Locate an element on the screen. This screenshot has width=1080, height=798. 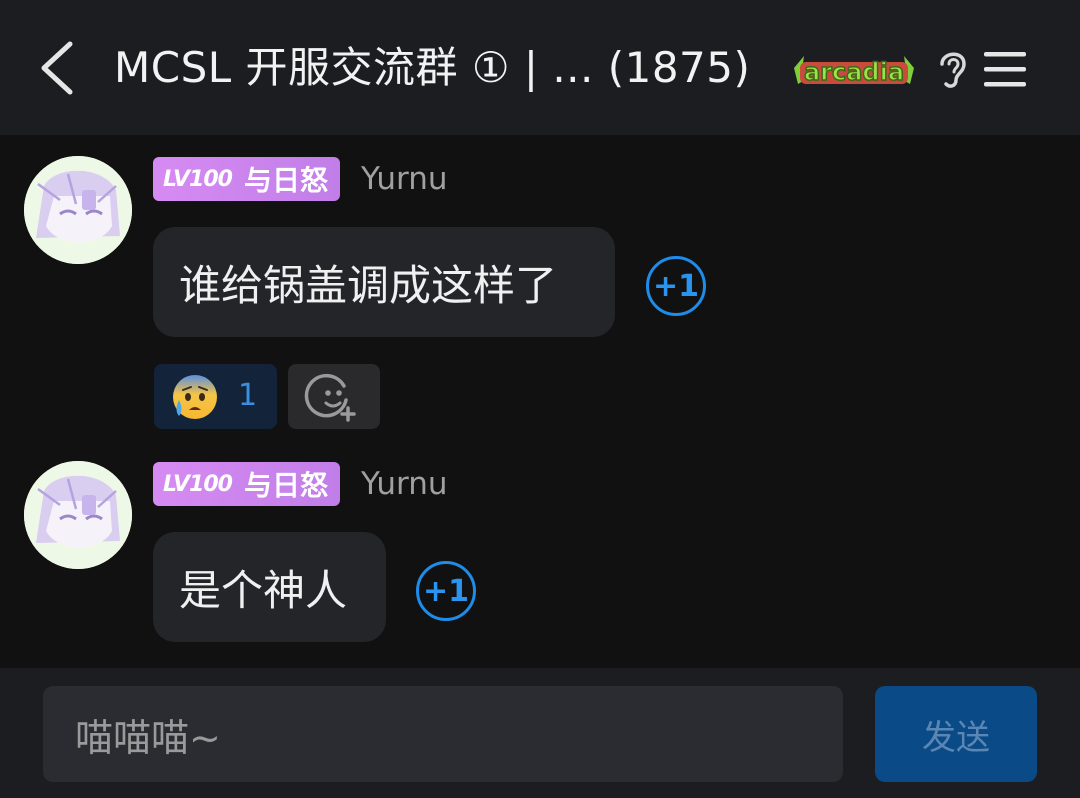
send-button: 发送 is located at coordinates (956, 734).